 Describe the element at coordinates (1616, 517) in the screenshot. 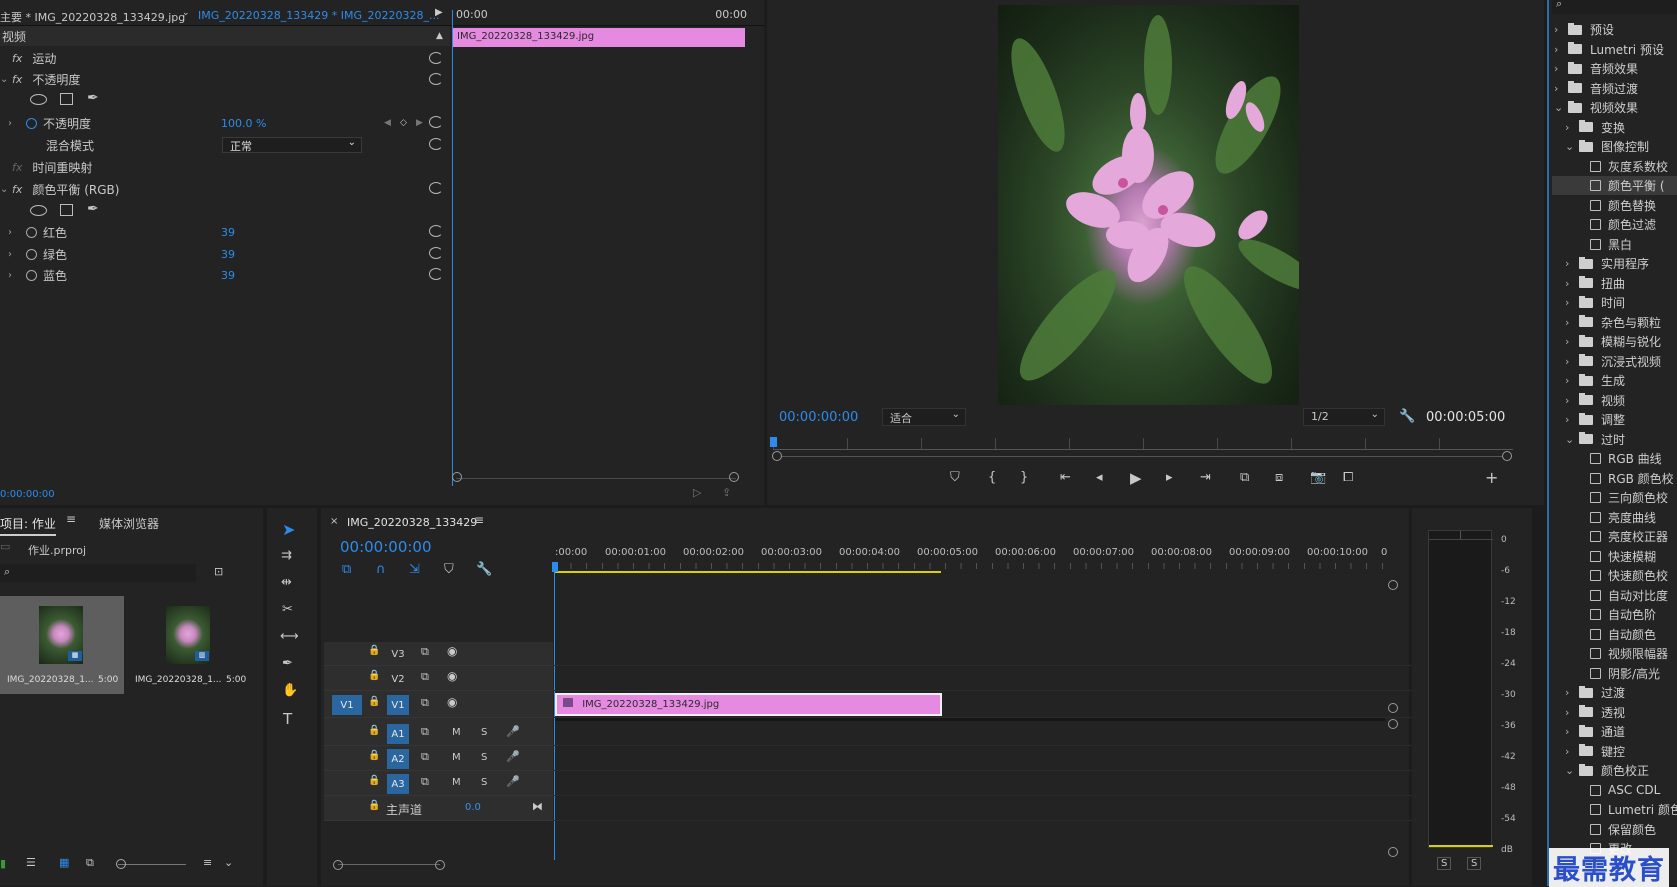

I see `effect-item: 亮度曲线` at that location.